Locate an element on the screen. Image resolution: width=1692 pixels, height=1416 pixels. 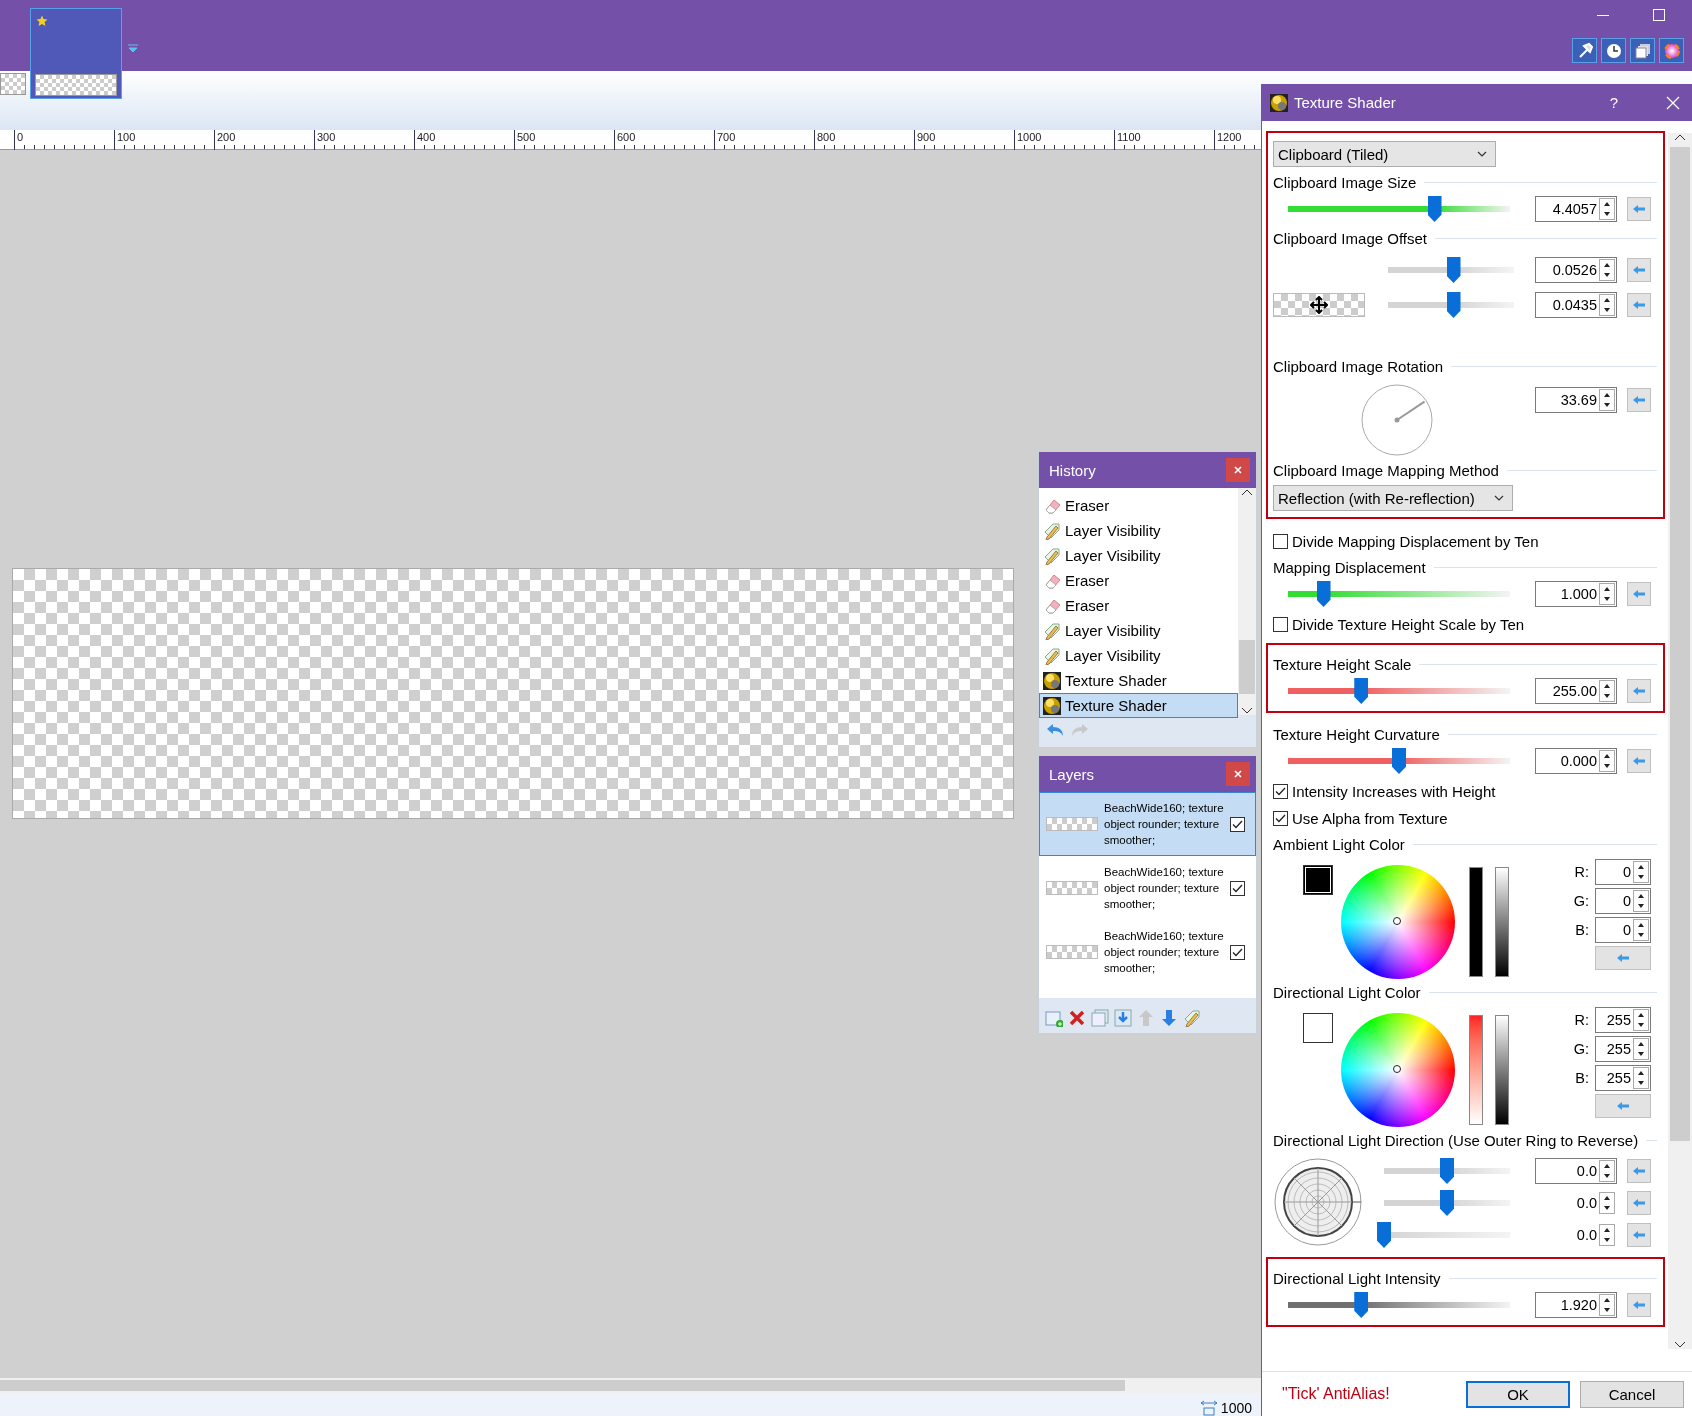
dropdown-icon is located at coordinates (133, 49).